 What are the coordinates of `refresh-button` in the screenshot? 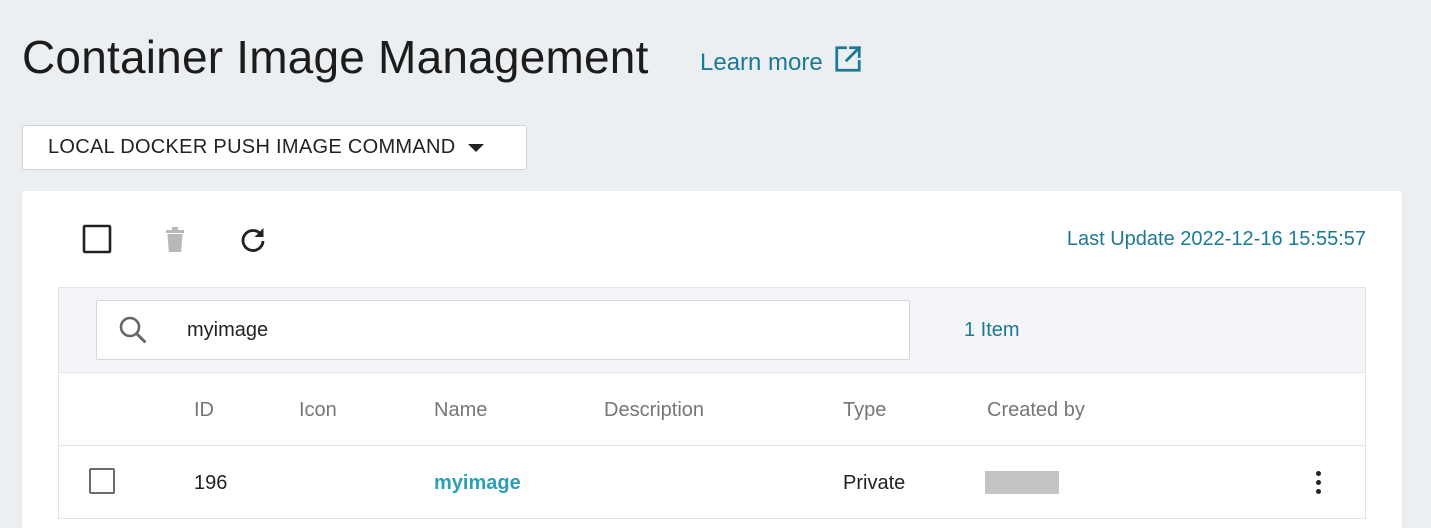 It's located at (253, 239).